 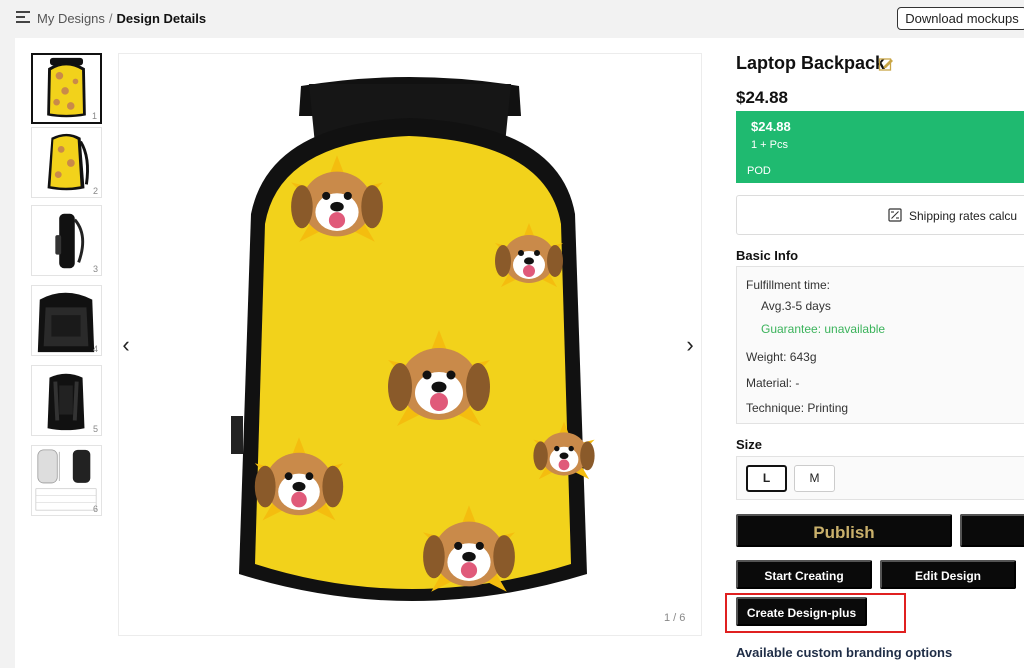 What do you see at coordinates (886, 64) in the screenshot?
I see `edit-icon` at bounding box center [886, 64].